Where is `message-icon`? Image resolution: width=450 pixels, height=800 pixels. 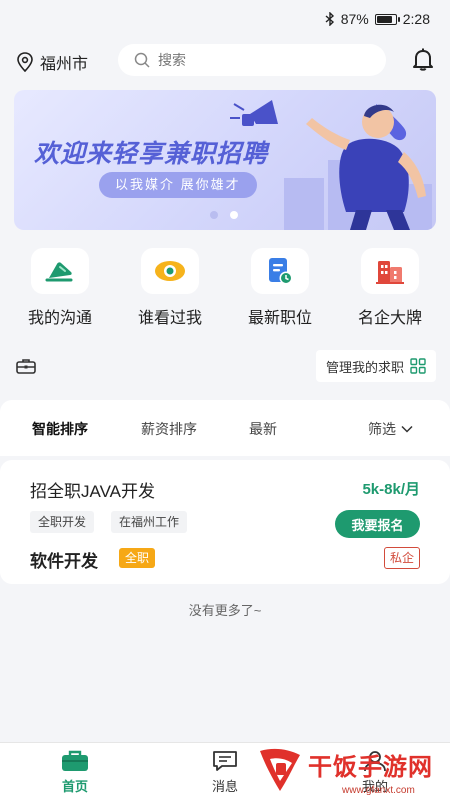
message-icon is located at coordinates (225, 761).